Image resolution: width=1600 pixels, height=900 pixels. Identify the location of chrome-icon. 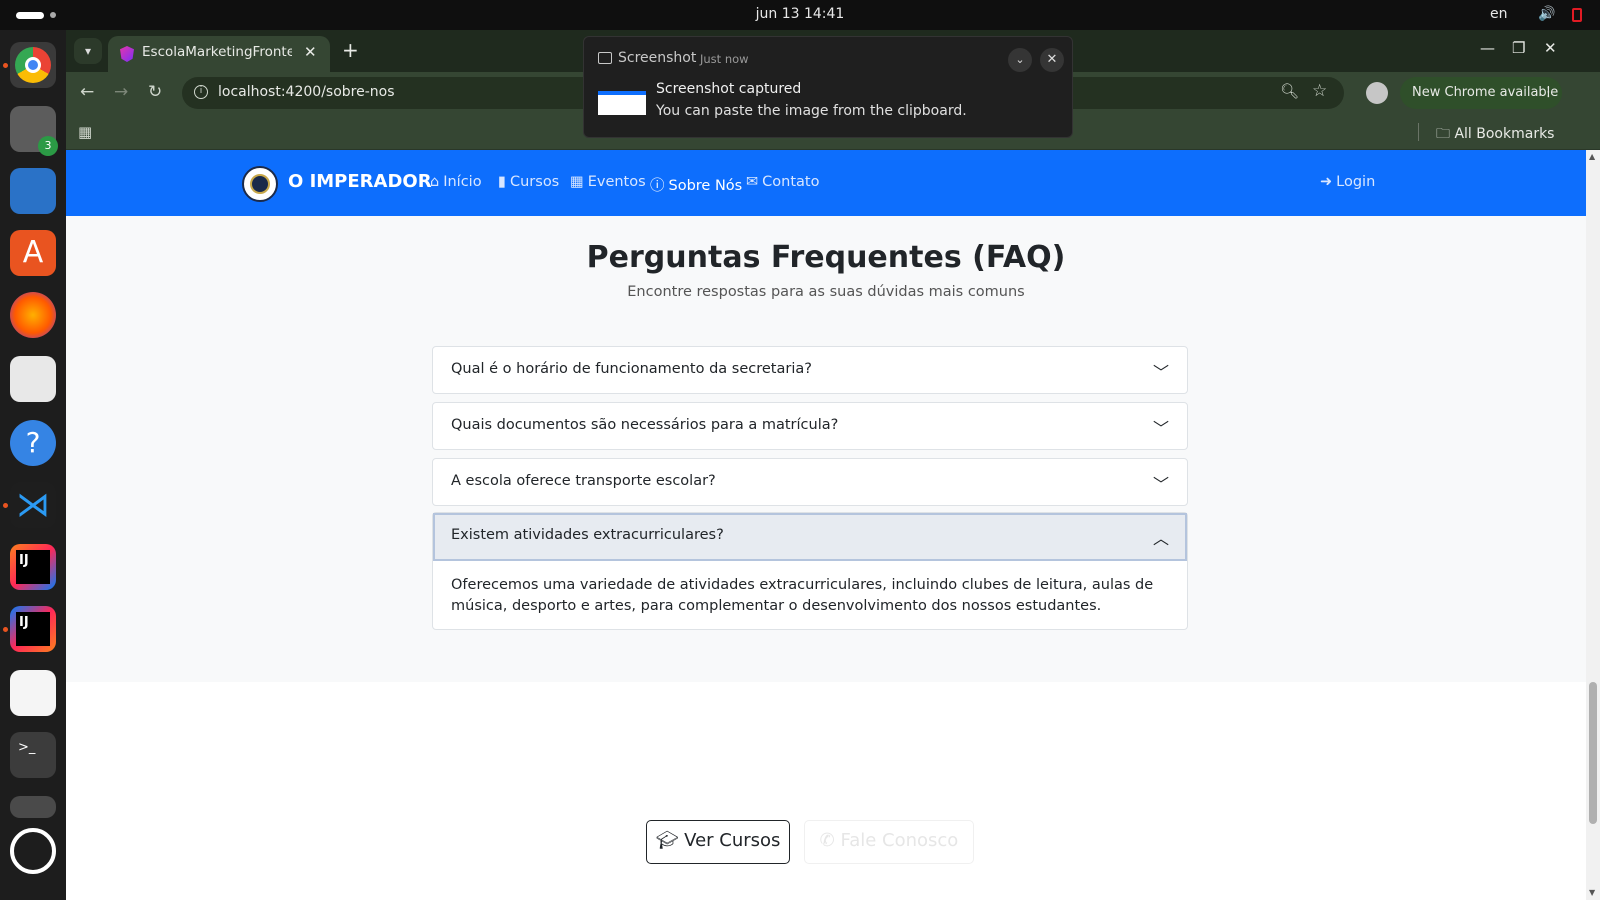
(33, 65).